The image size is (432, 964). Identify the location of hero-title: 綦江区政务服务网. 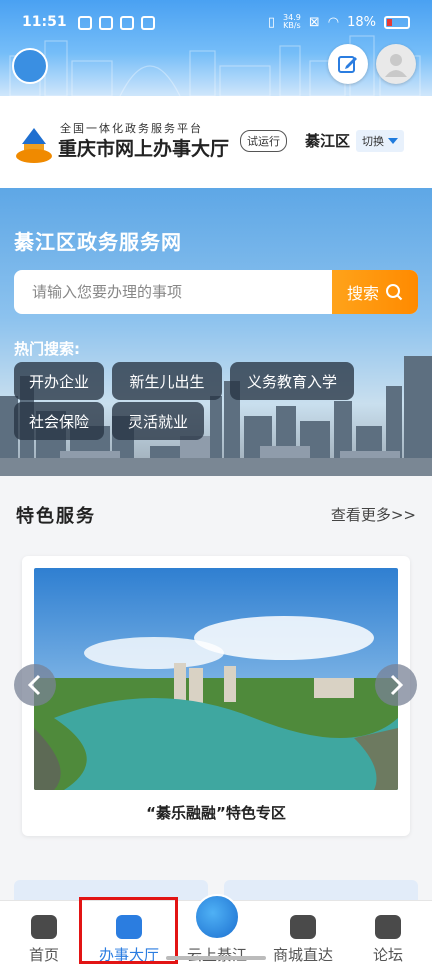
(98, 242).